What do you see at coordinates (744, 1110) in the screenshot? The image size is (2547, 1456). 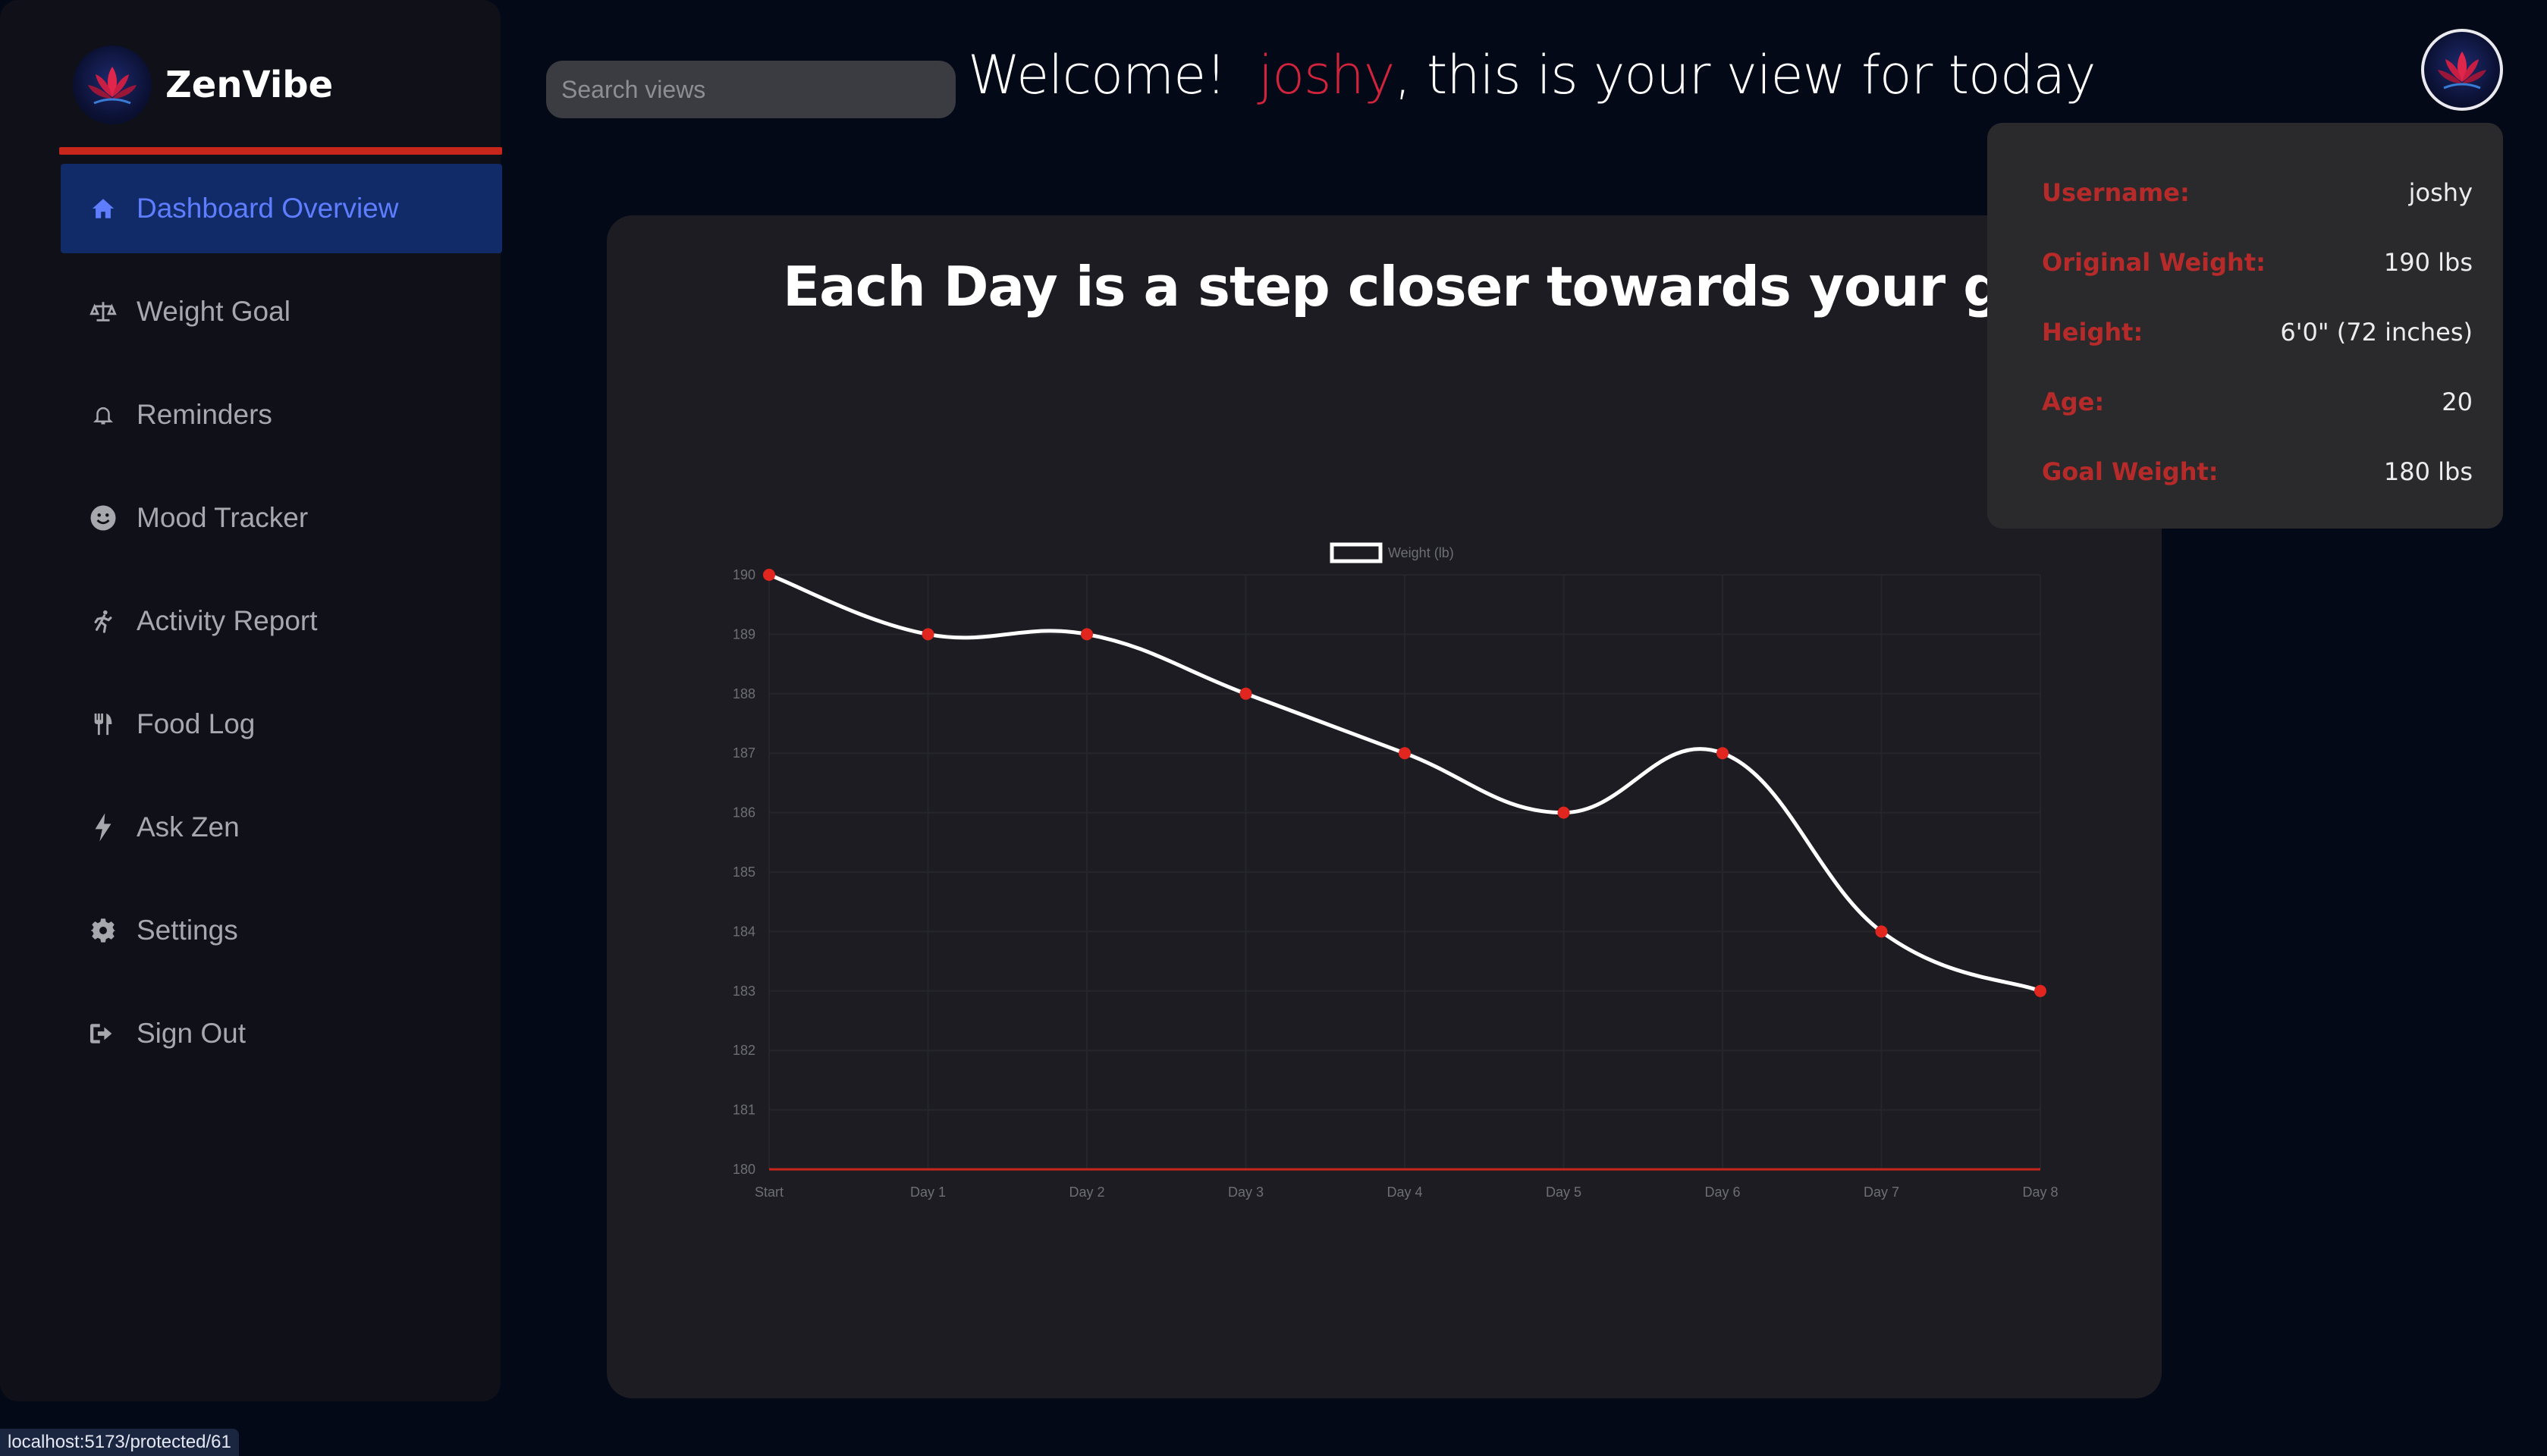 I see `y-tick-label: 181` at bounding box center [744, 1110].